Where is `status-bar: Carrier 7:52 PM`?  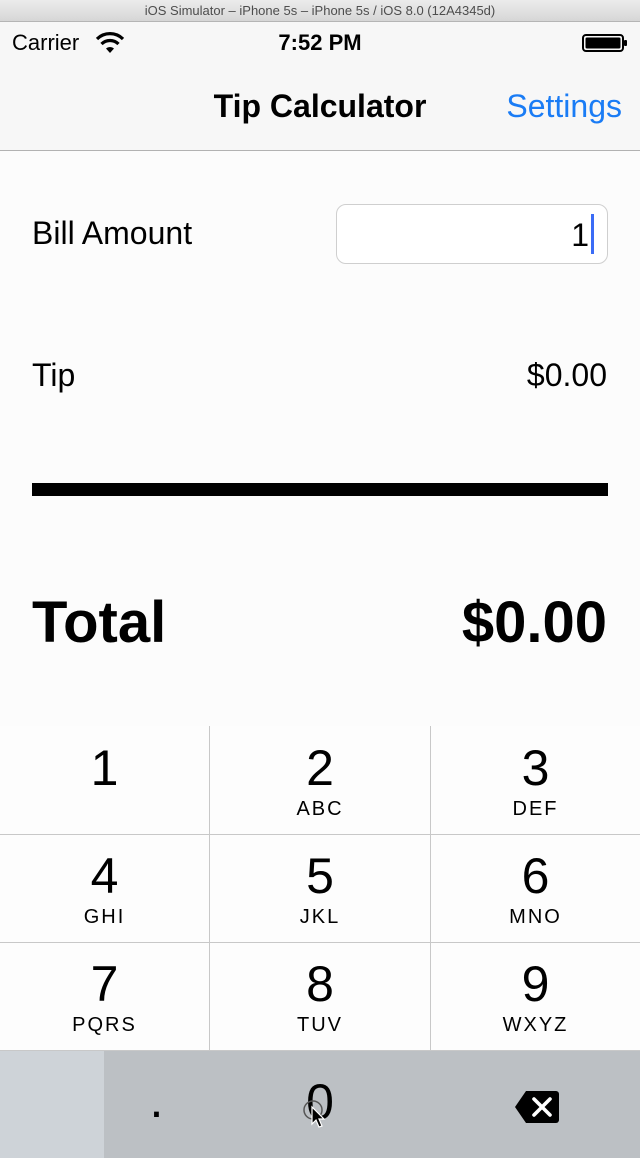 status-bar: Carrier 7:52 PM is located at coordinates (320, 43).